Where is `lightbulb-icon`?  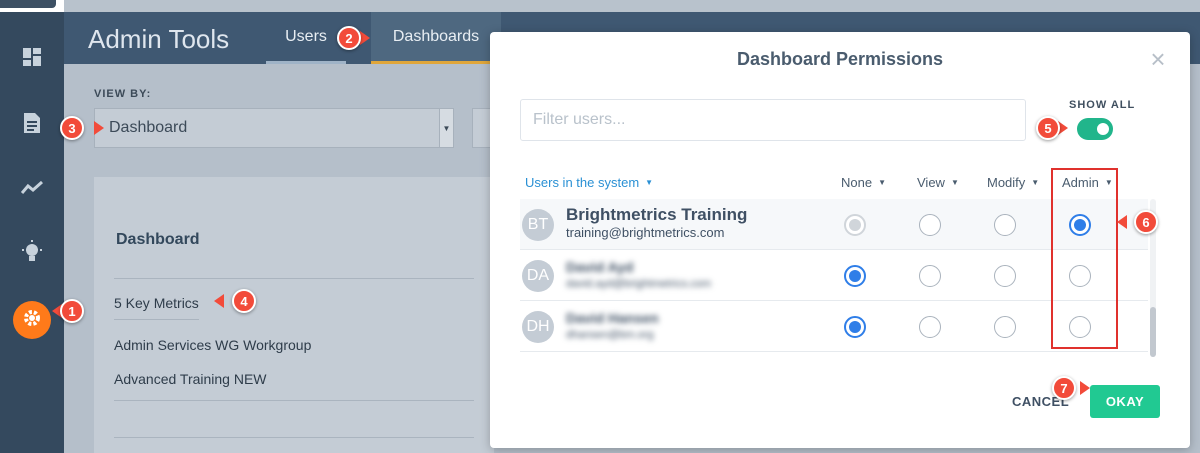 lightbulb-icon is located at coordinates (32, 252).